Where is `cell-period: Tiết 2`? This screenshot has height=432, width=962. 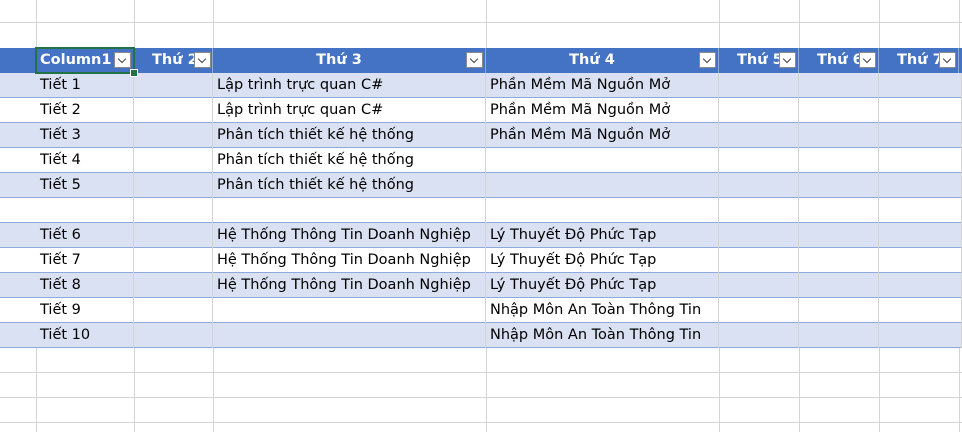
cell-period: Tiết 2 is located at coordinates (85, 110).